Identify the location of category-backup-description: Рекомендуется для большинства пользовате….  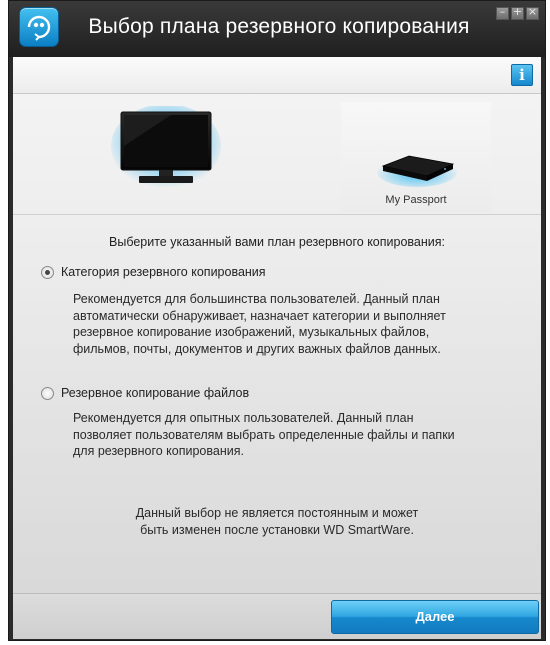
(293, 324).